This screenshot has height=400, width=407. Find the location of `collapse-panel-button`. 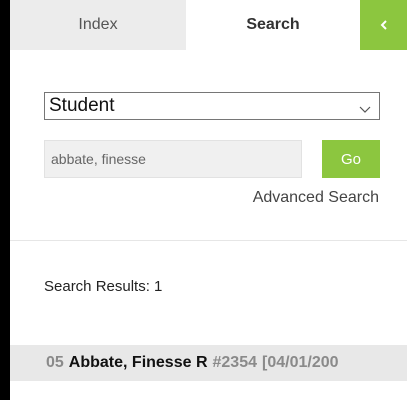

collapse-panel-button is located at coordinates (383, 25).